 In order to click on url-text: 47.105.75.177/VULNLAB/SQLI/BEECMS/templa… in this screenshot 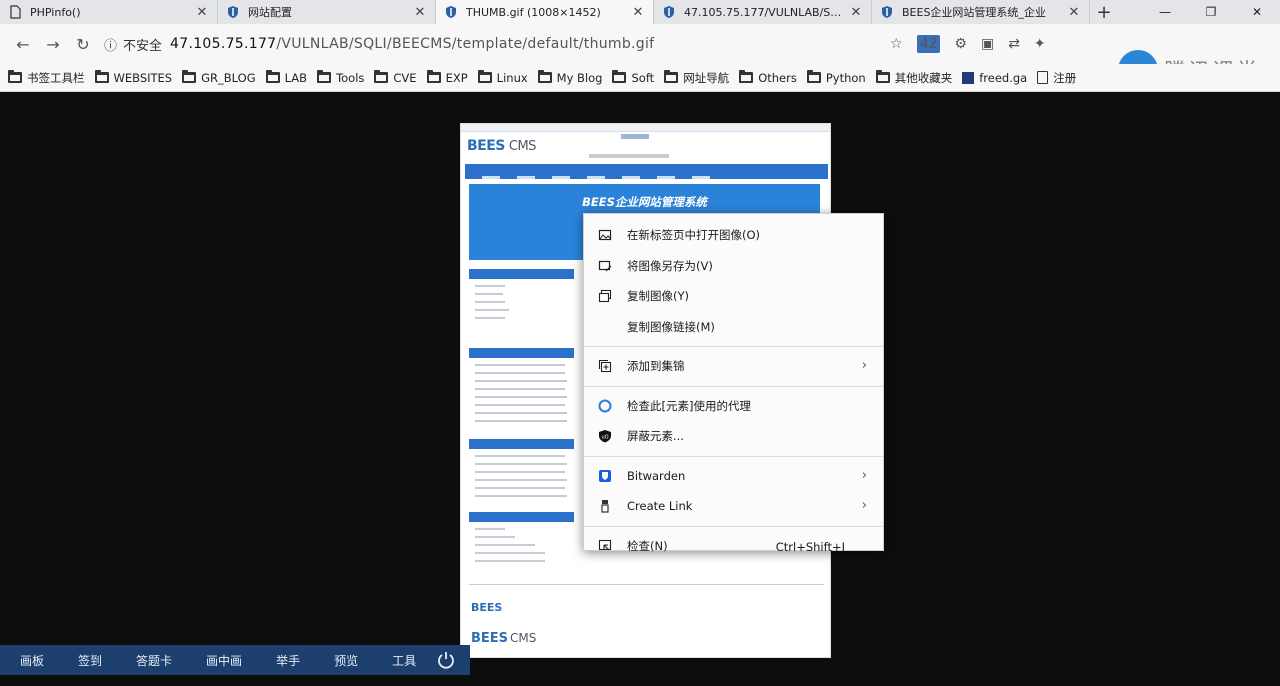, I will do `click(412, 44)`.